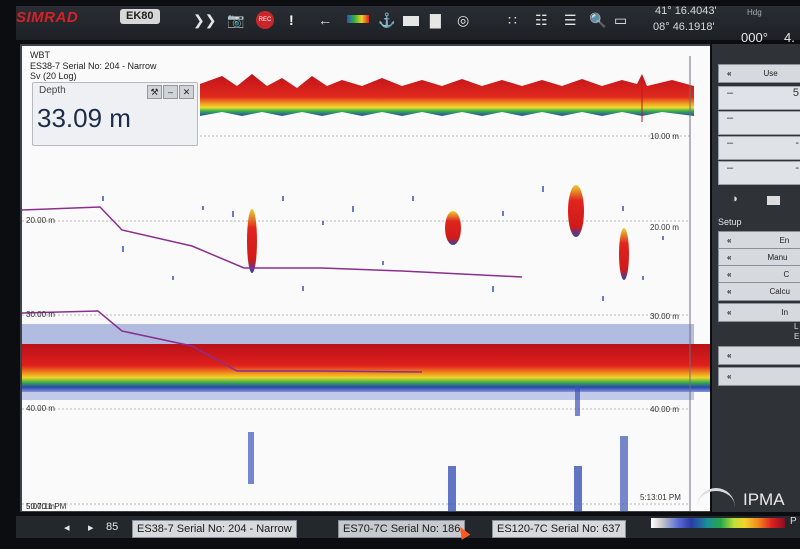 The image size is (800, 549). What do you see at coordinates (541, 20) in the screenshot?
I see `grid-icon: ☷` at bounding box center [541, 20].